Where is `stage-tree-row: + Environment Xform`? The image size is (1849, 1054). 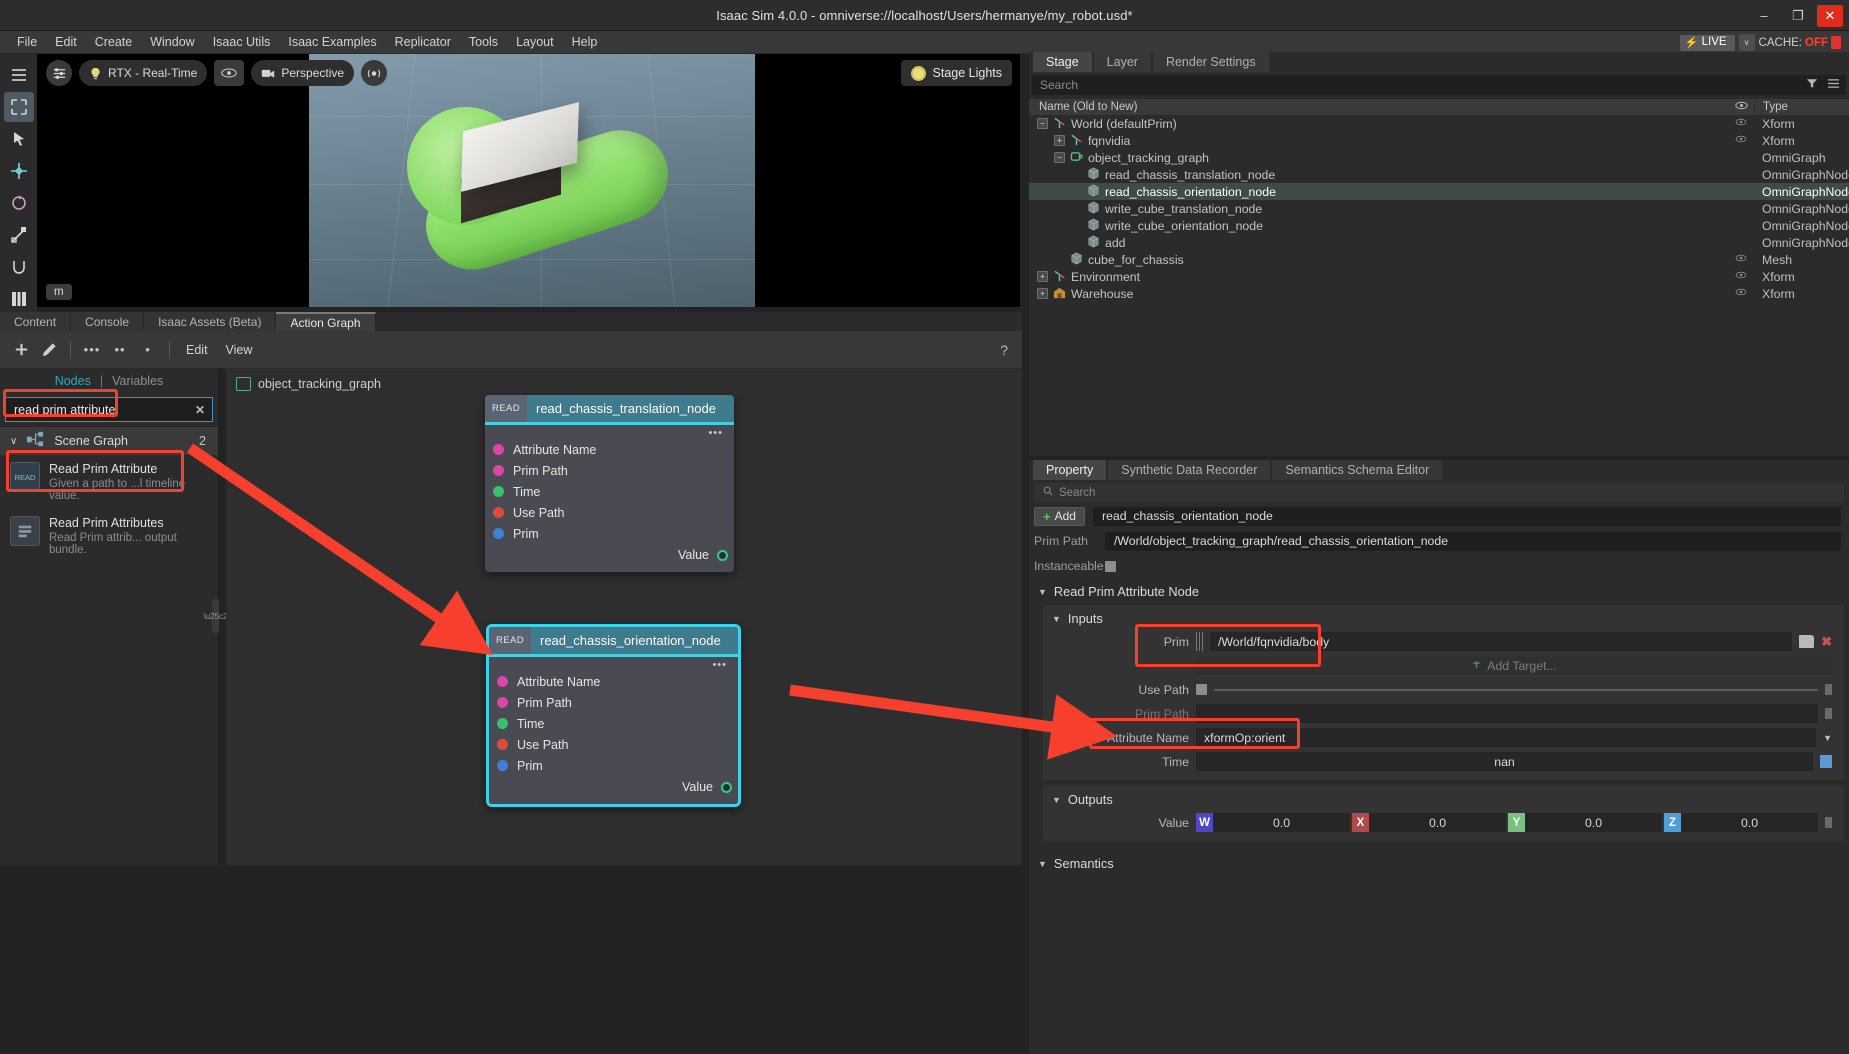 stage-tree-row: + Environment Xform is located at coordinates (1439, 276).